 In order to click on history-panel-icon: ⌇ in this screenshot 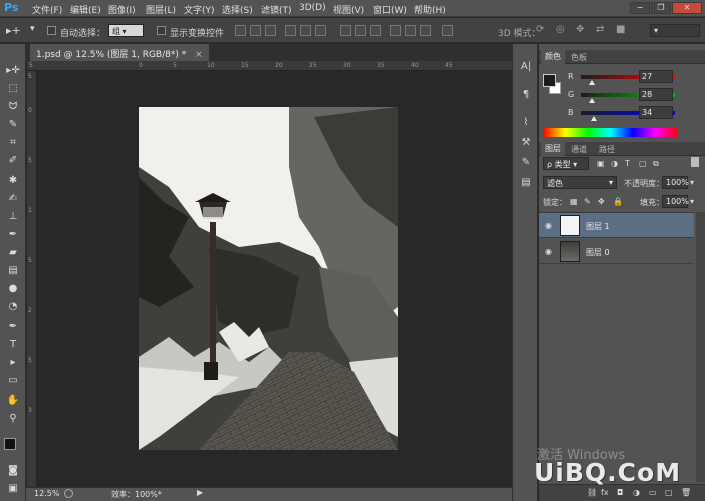, I will do `click(526, 123)`.